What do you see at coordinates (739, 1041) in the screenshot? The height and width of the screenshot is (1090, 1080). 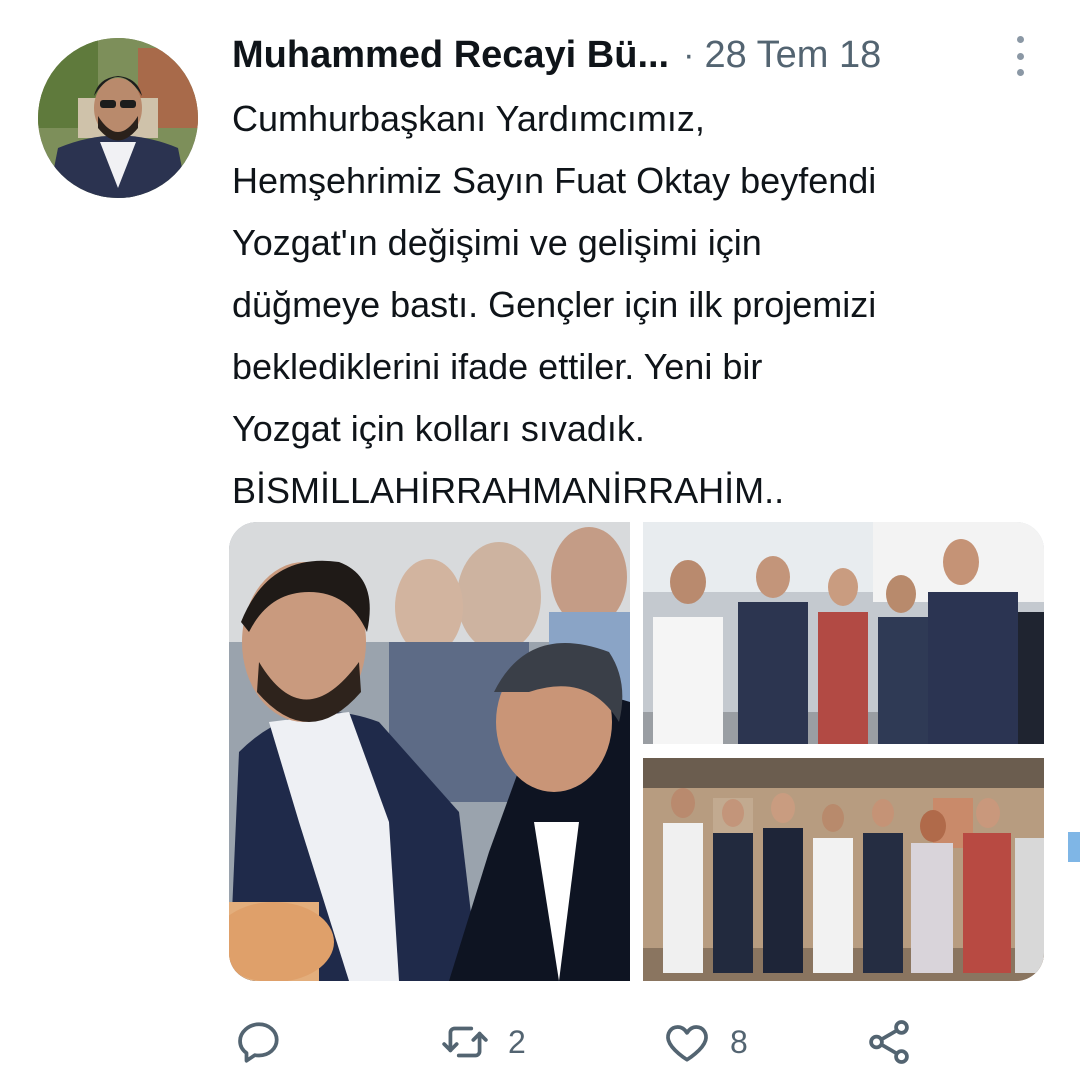 I see `like-count: 8` at bounding box center [739, 1041].